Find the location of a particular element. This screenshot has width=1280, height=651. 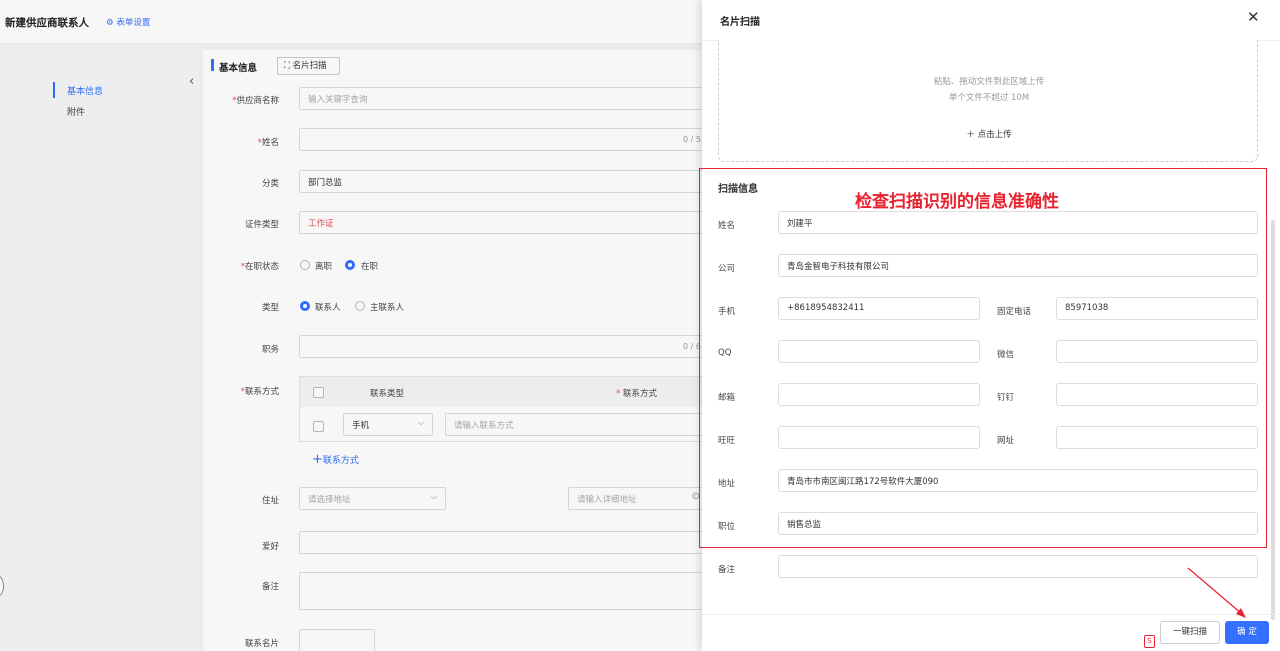

scan-wangwang-label: 旺旺 is located at coordinates (727, 441).